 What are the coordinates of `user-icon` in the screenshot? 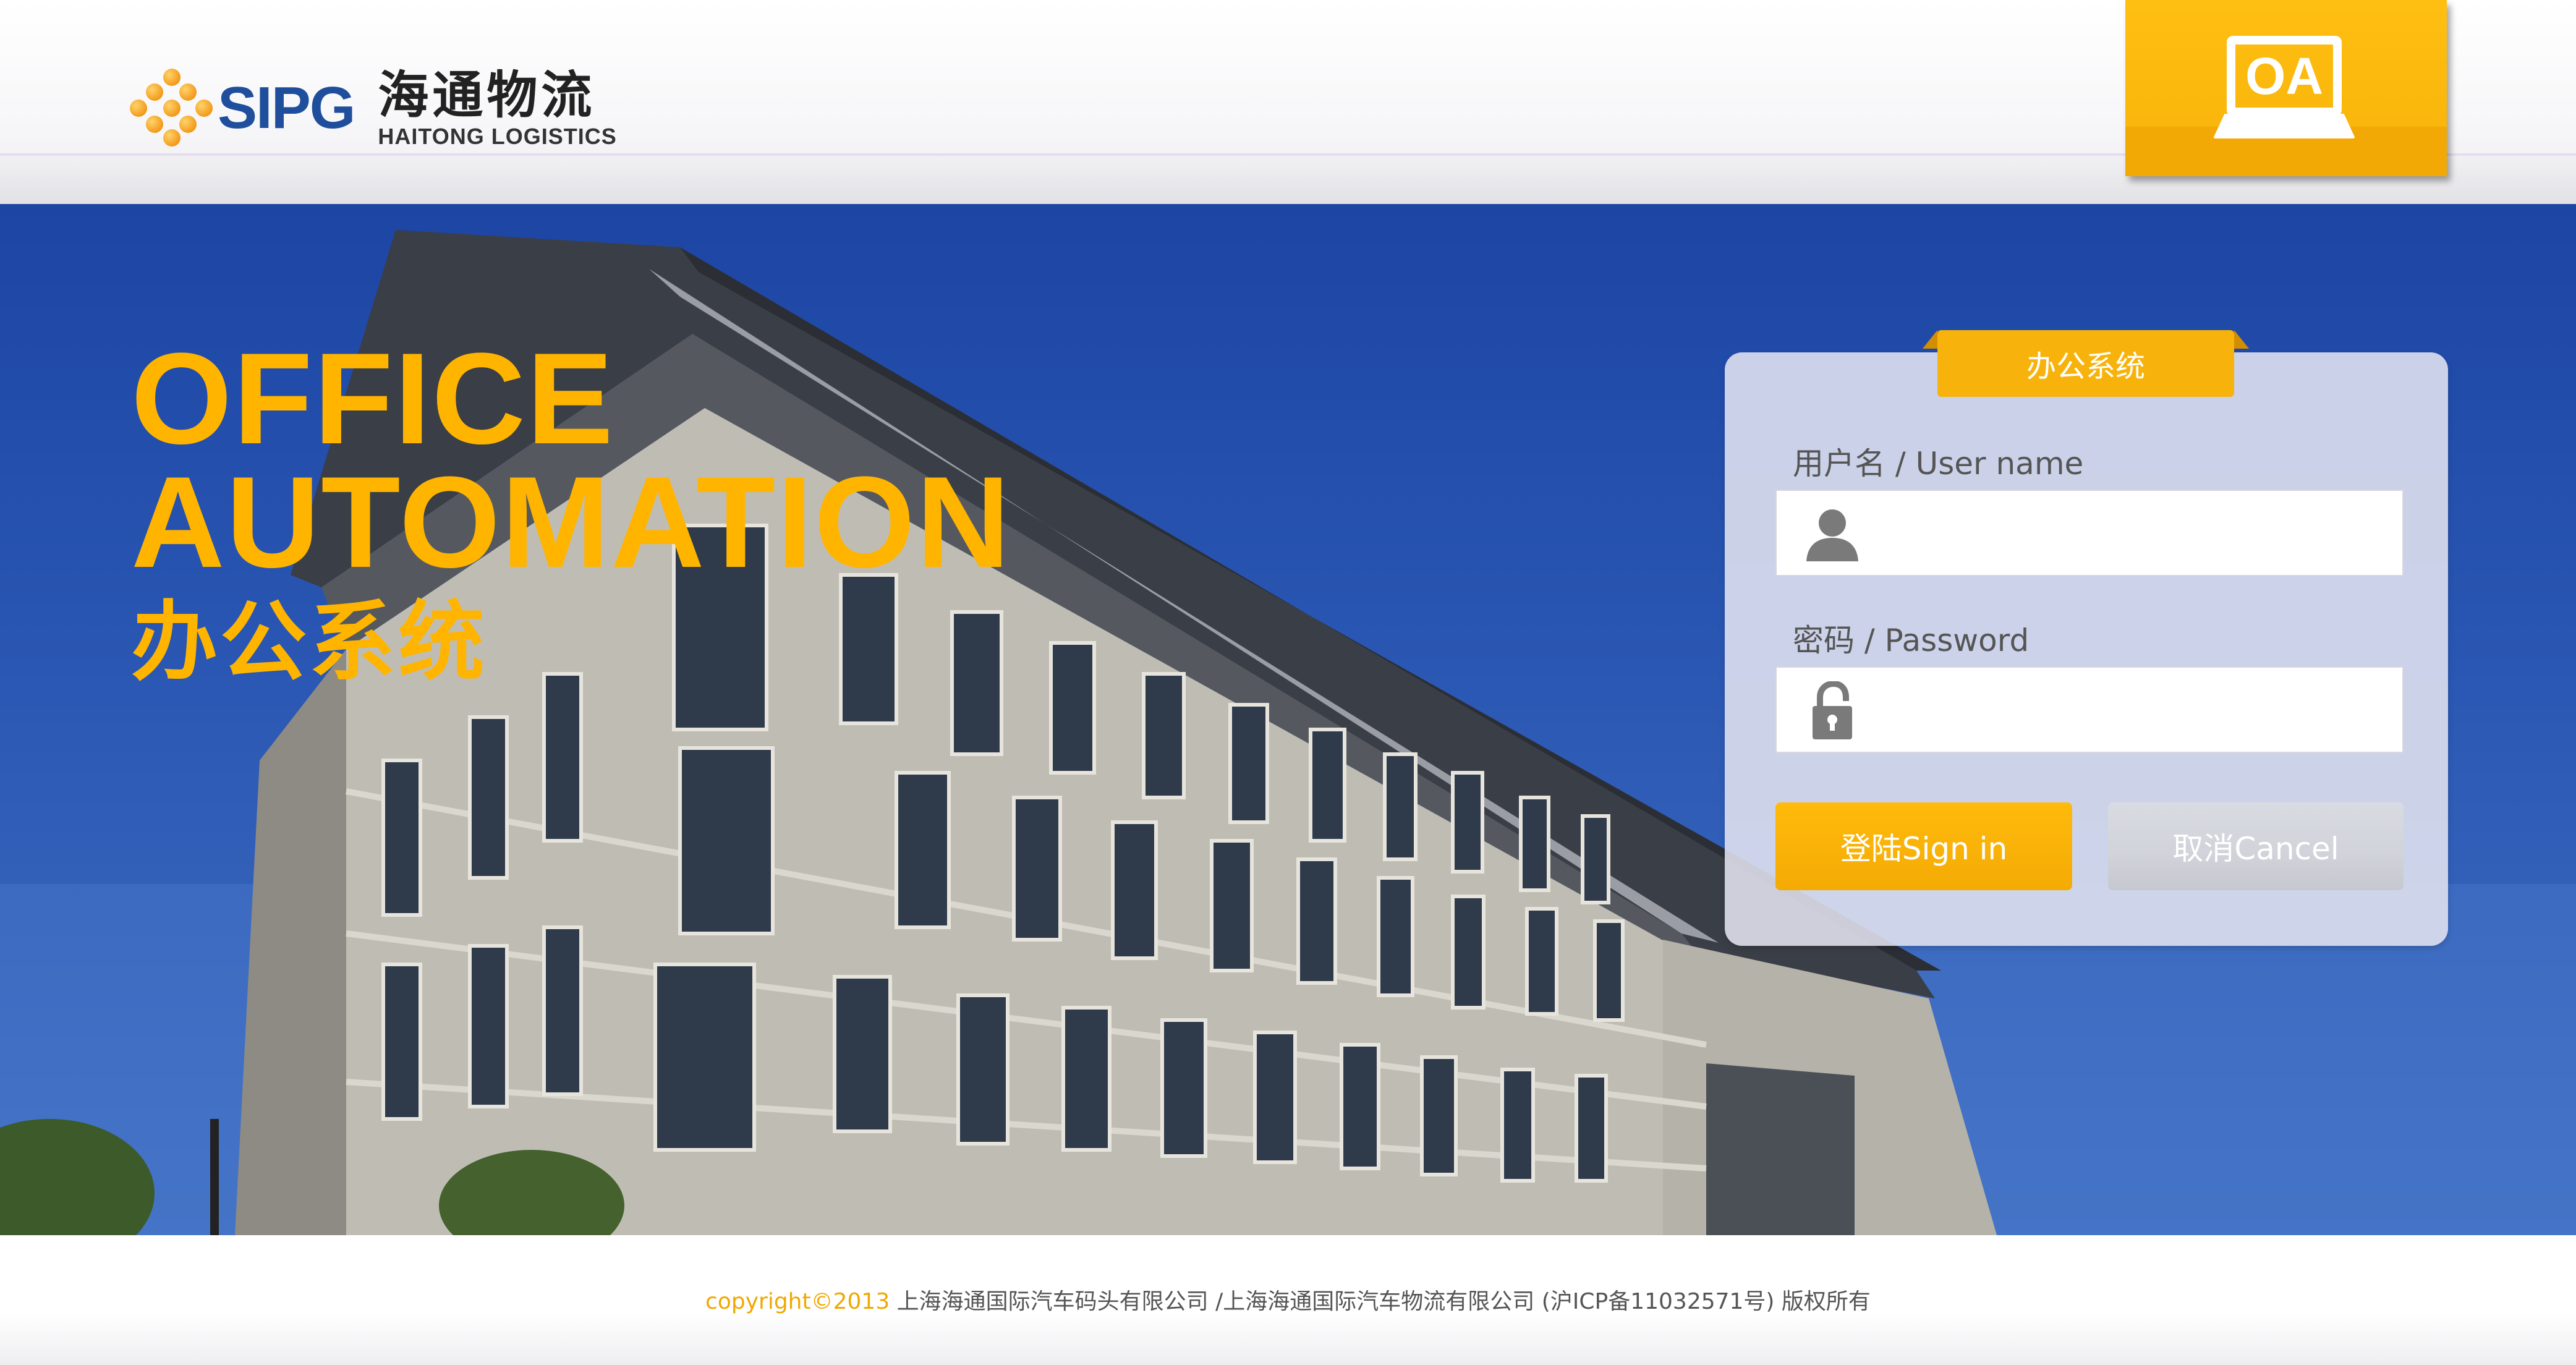 It's located at (1832, 535).